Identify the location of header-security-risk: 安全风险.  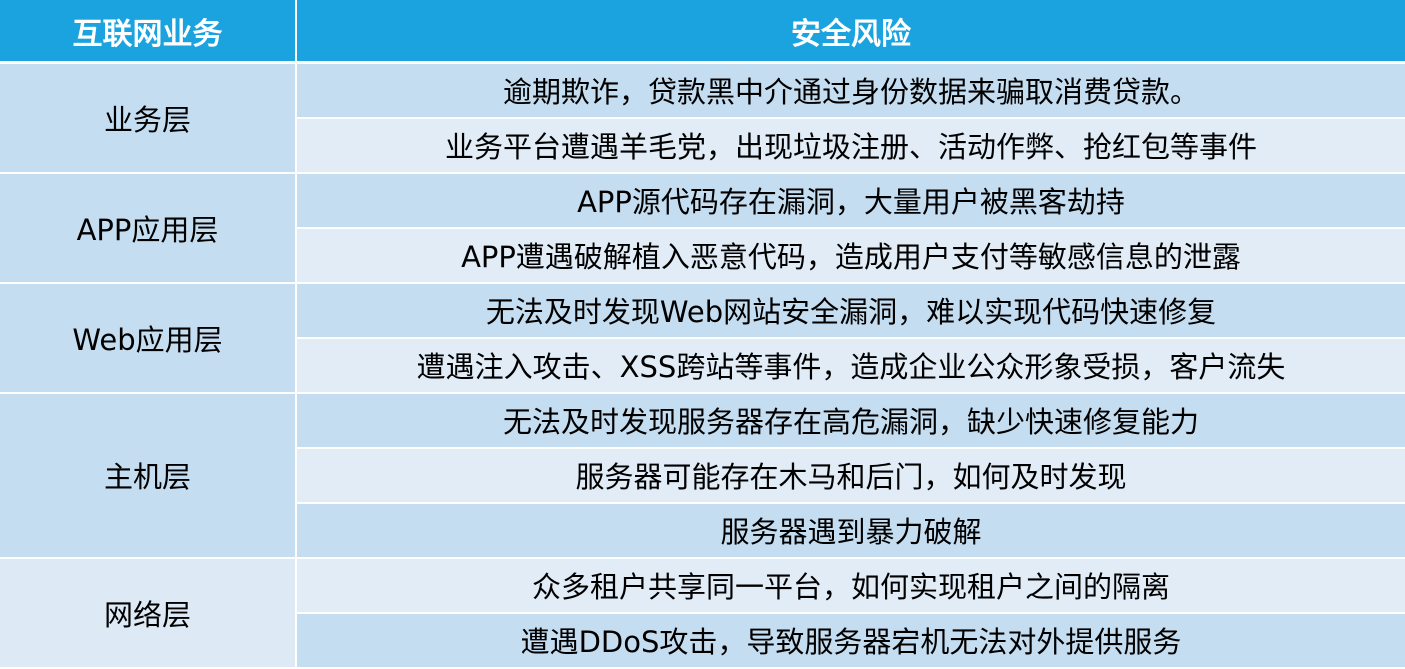
(850, 32).